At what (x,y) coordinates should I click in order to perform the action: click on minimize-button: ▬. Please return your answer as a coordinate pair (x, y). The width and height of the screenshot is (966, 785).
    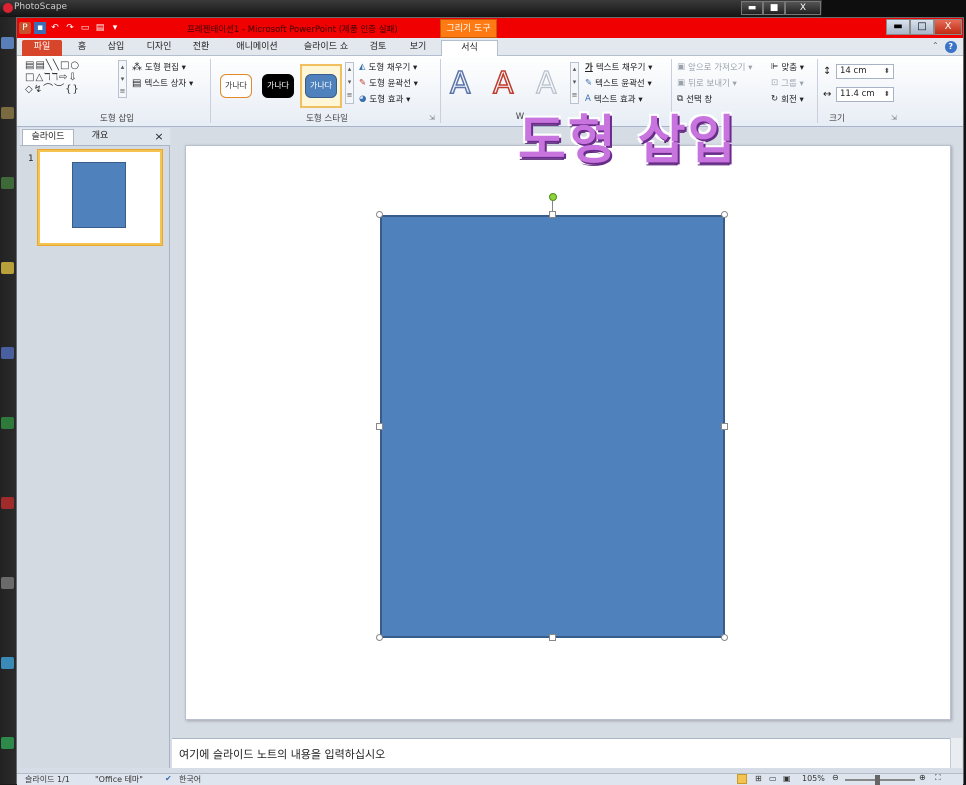
    Looking at the image, I should click on (898, 27).